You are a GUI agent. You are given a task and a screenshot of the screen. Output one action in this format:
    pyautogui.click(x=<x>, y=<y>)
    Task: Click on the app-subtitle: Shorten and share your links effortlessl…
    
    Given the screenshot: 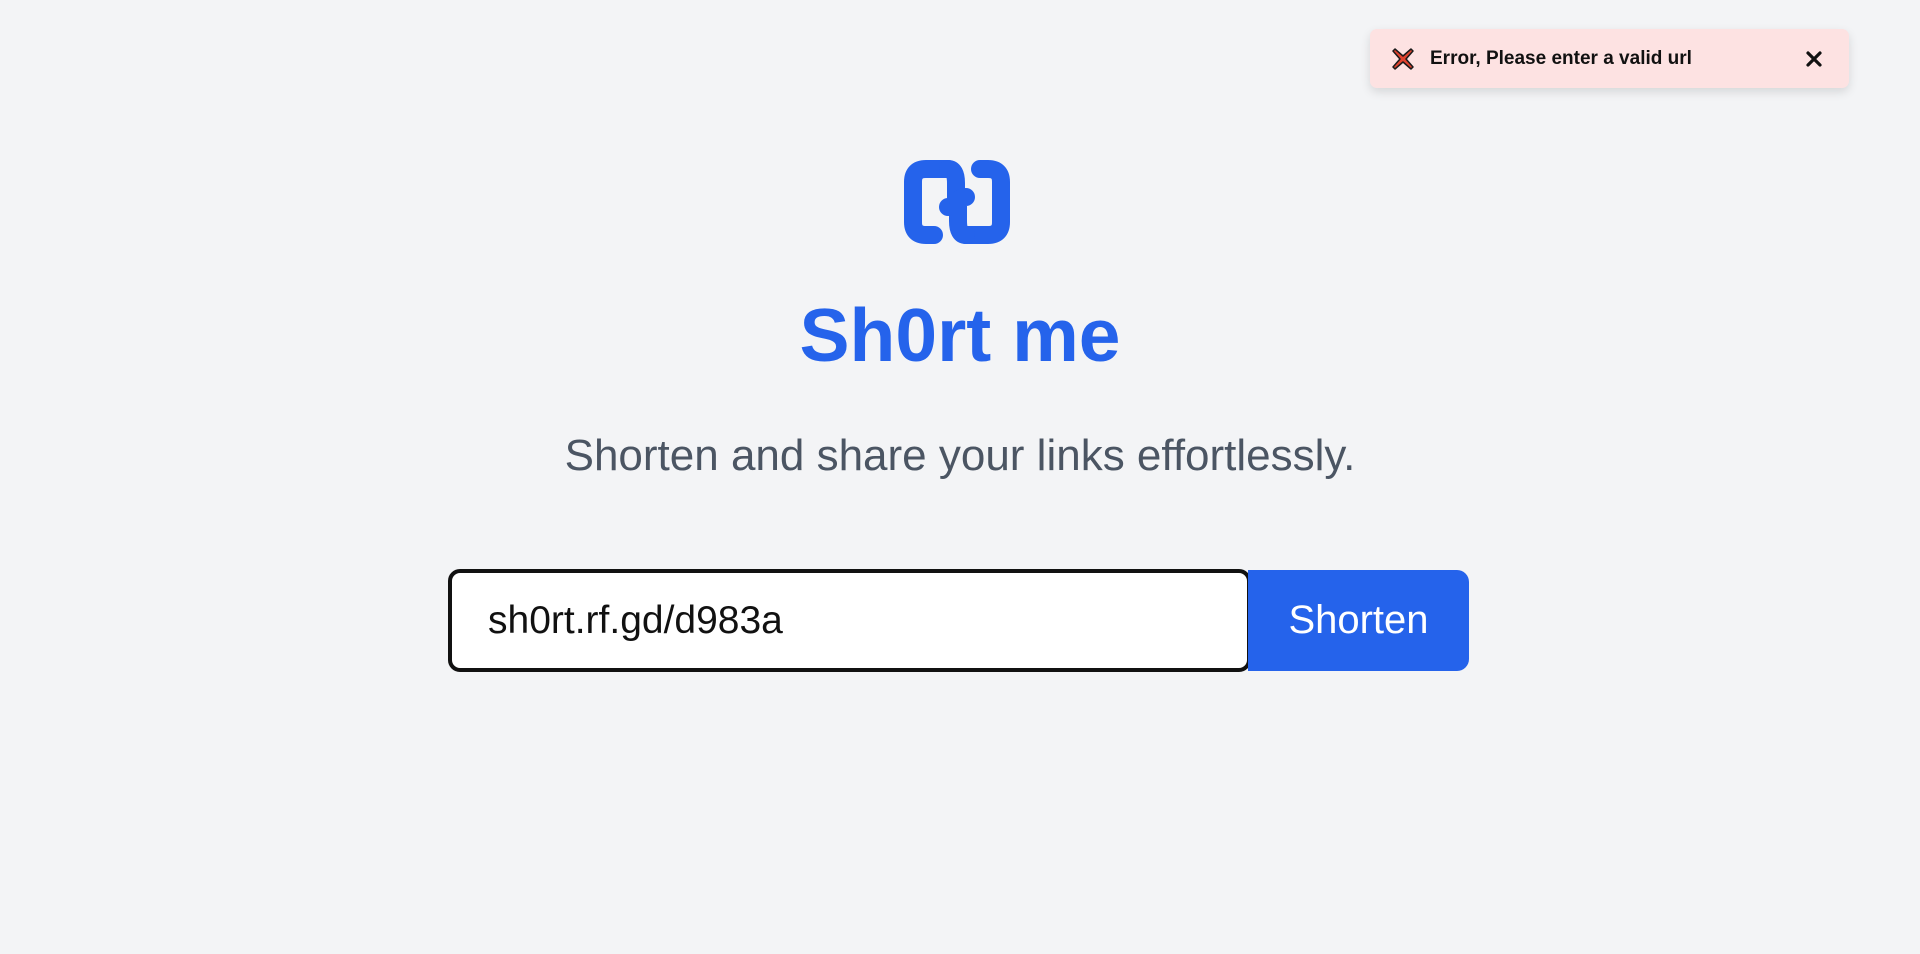 What is the action you would take?
    pyautogui.click(x=960, y=455)
    